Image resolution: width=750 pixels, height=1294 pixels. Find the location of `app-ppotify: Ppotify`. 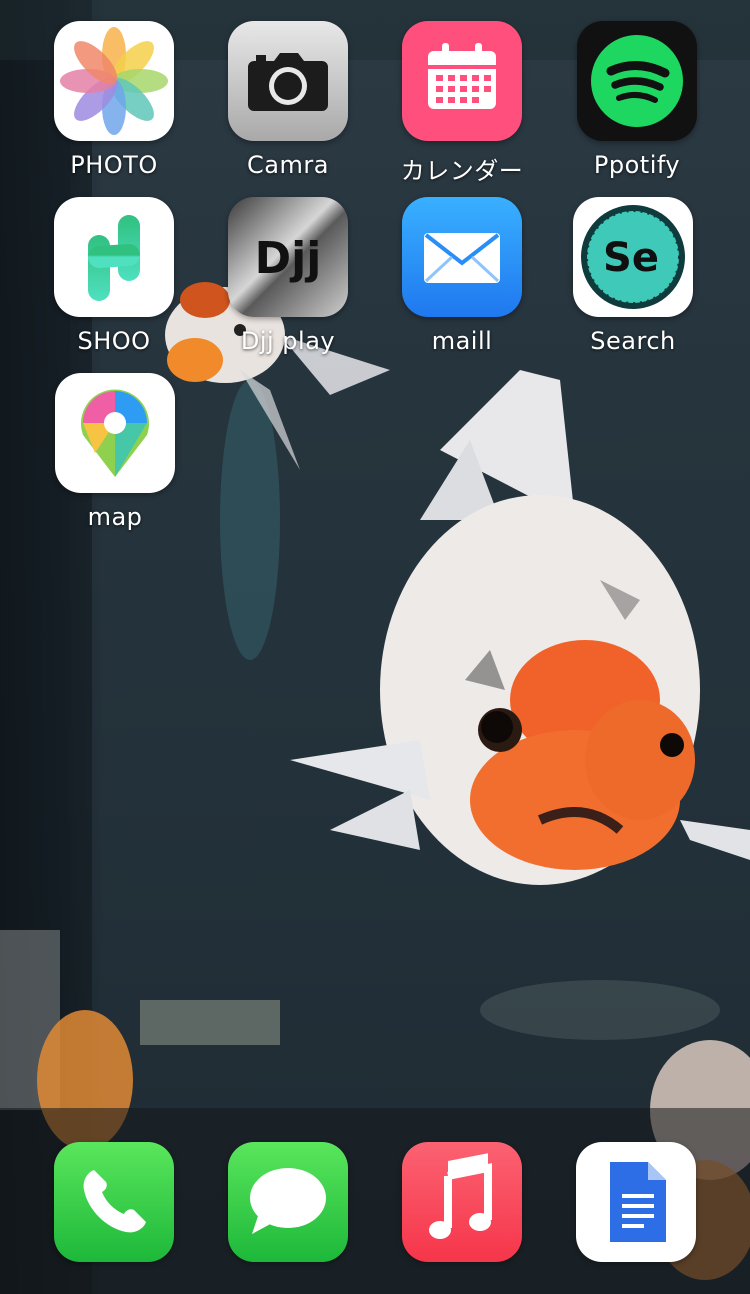

app-ppotify: Ppotify is located at coordinates (637, 100).